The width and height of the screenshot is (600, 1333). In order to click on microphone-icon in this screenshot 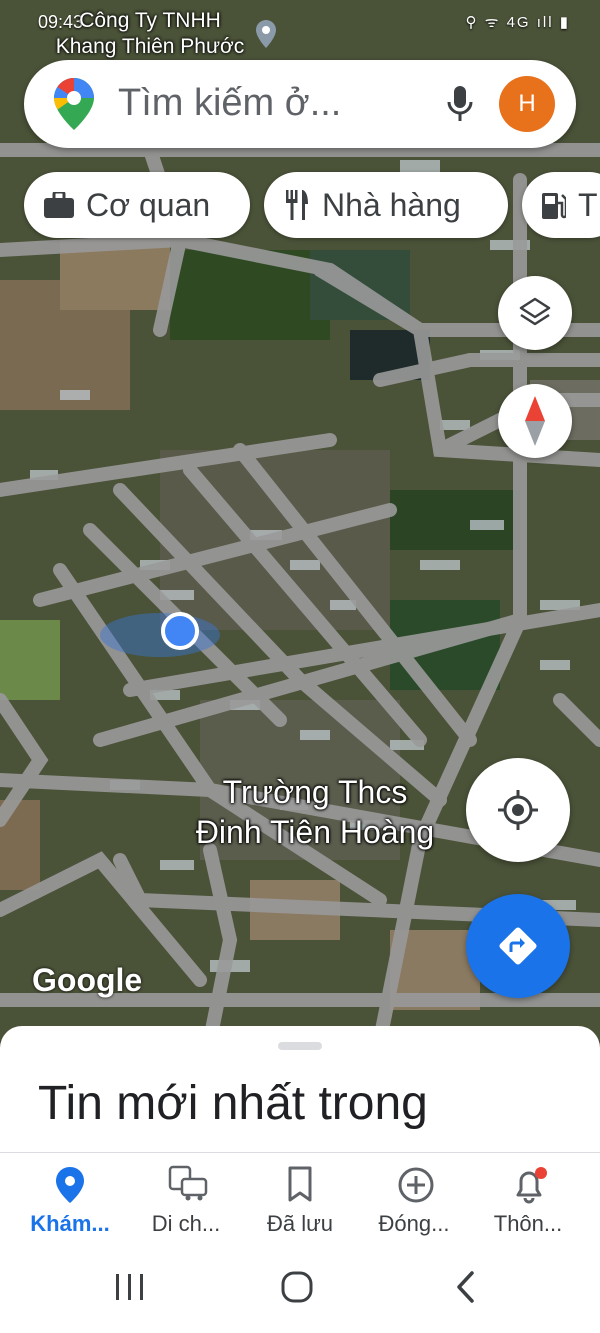, I will do `click(460, 104)`.